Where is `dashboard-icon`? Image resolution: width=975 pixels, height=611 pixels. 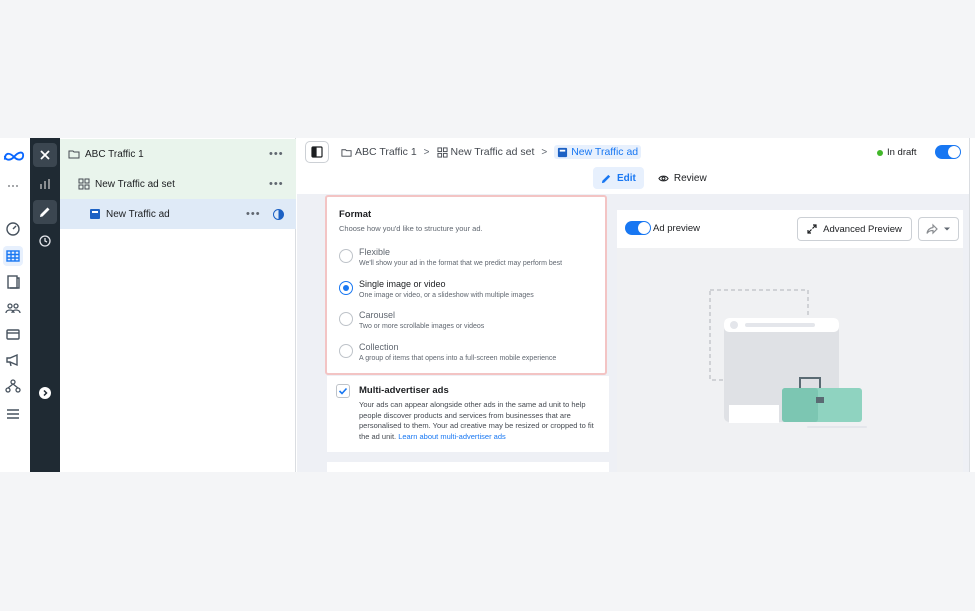
dashboard-icon is located at coordinates (13, 229).